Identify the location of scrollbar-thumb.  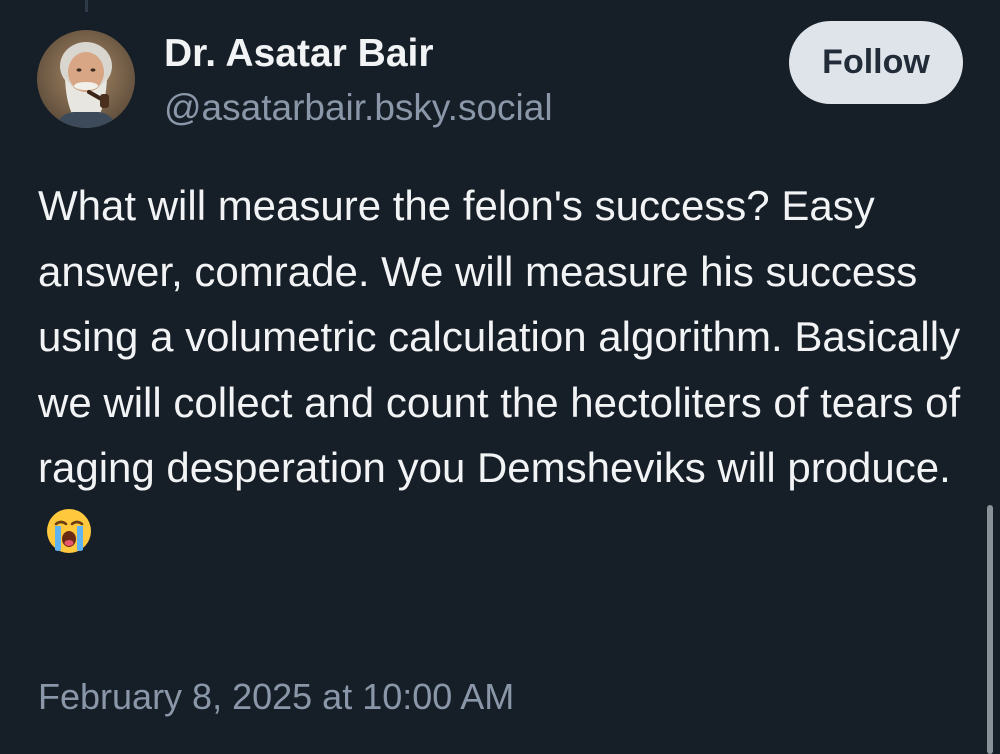
(990, 629).